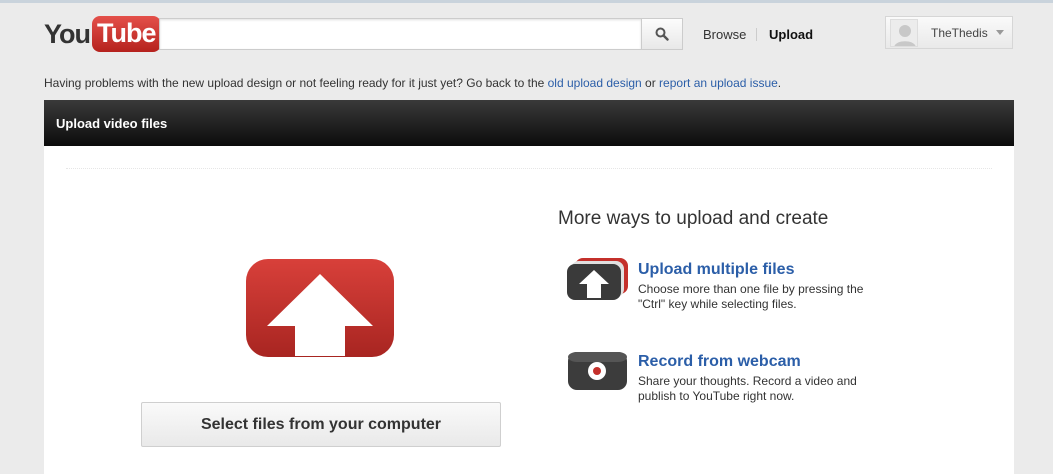 The image size is (1053, 474). What do you see at coordinates (719, 362) in the screenshot?
I see `record-from-webcam-link: Record from webcam` at bounding box center [719, 362].